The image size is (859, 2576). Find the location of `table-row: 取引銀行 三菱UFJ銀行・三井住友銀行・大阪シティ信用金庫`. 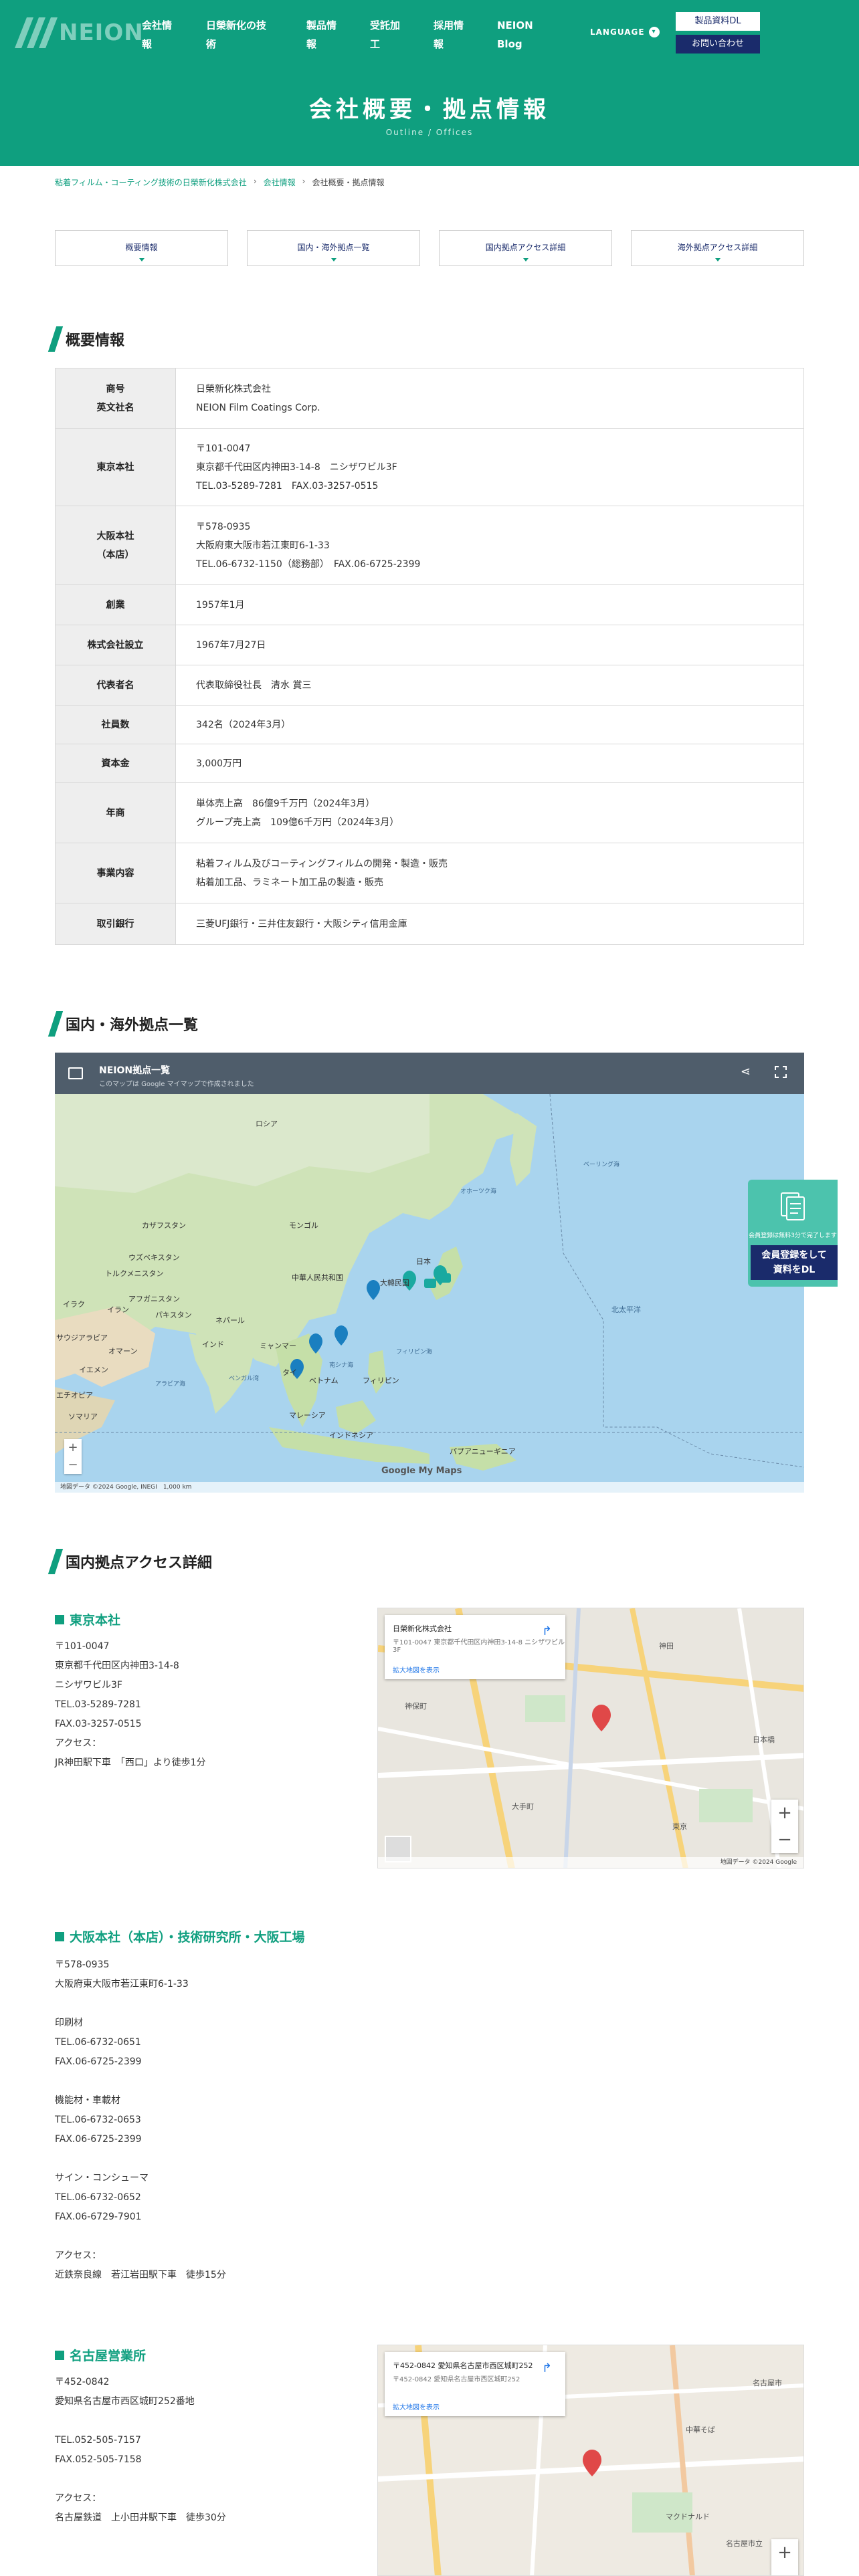

table-row: 取引銀行 三菱UFJ銀行・三井住友銀行・大阪シティ信用金庫 is located at coordinates (429, 924).